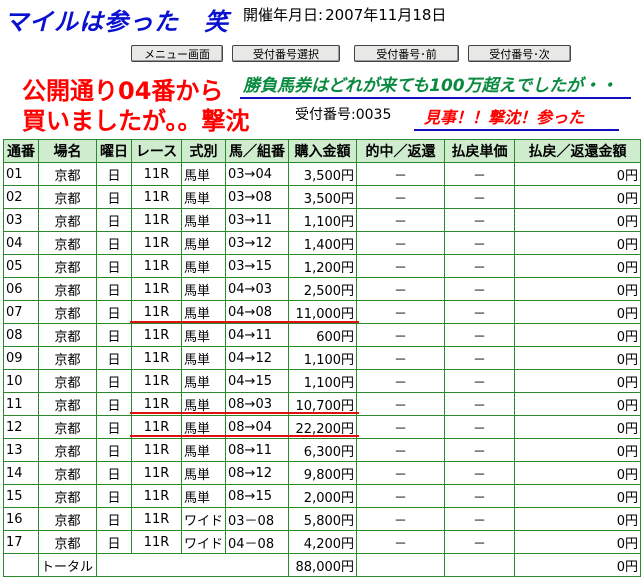  What do you see at coordinates (519, 53) in the screenshot?
I see `next-receipt-button: 受付番号･次` at bounding box center [519, 53].